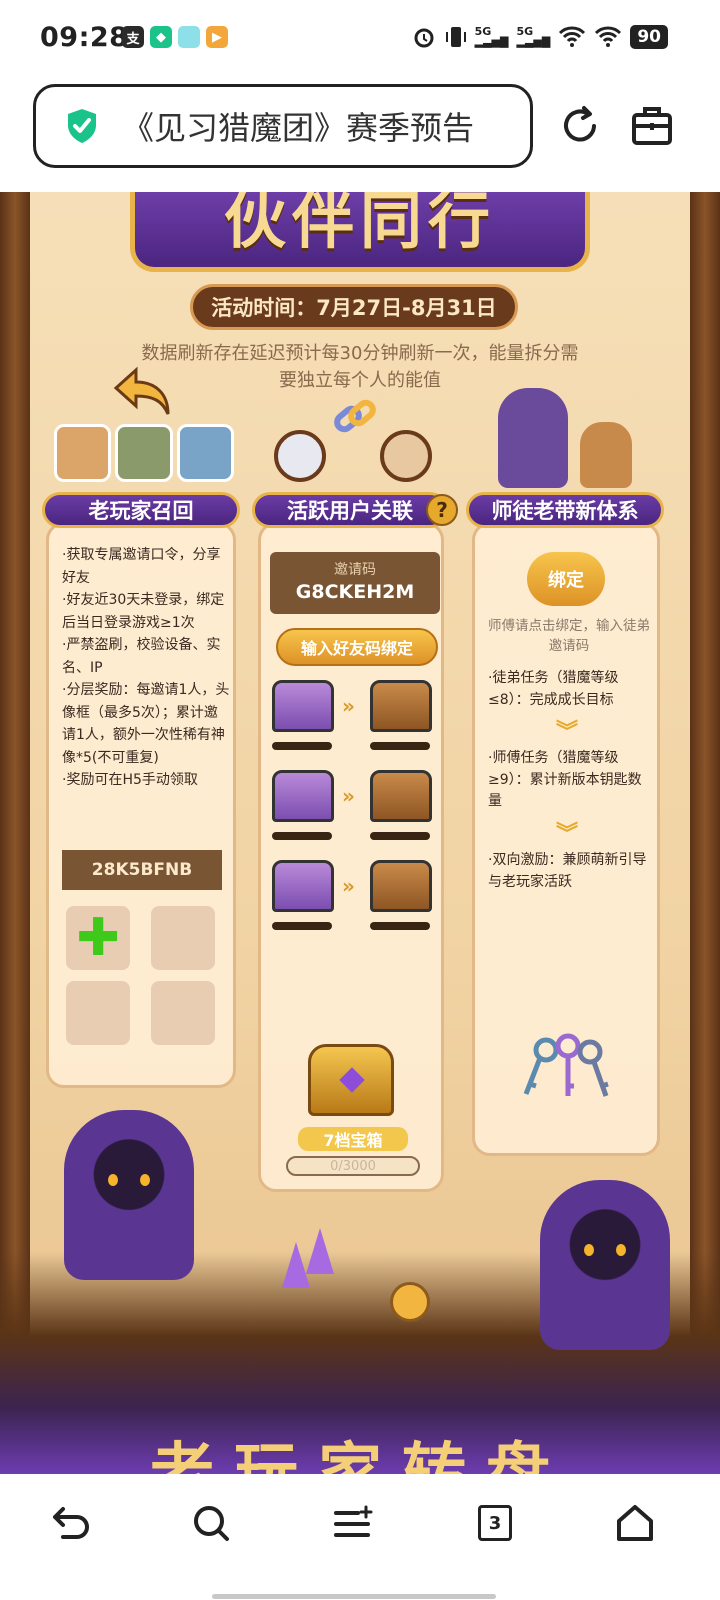 The height and width of the screenshot is (1600, 720). Describe the element at coordinates (82, 126) in the screenshot. I see `shield-check-icon` at that location.